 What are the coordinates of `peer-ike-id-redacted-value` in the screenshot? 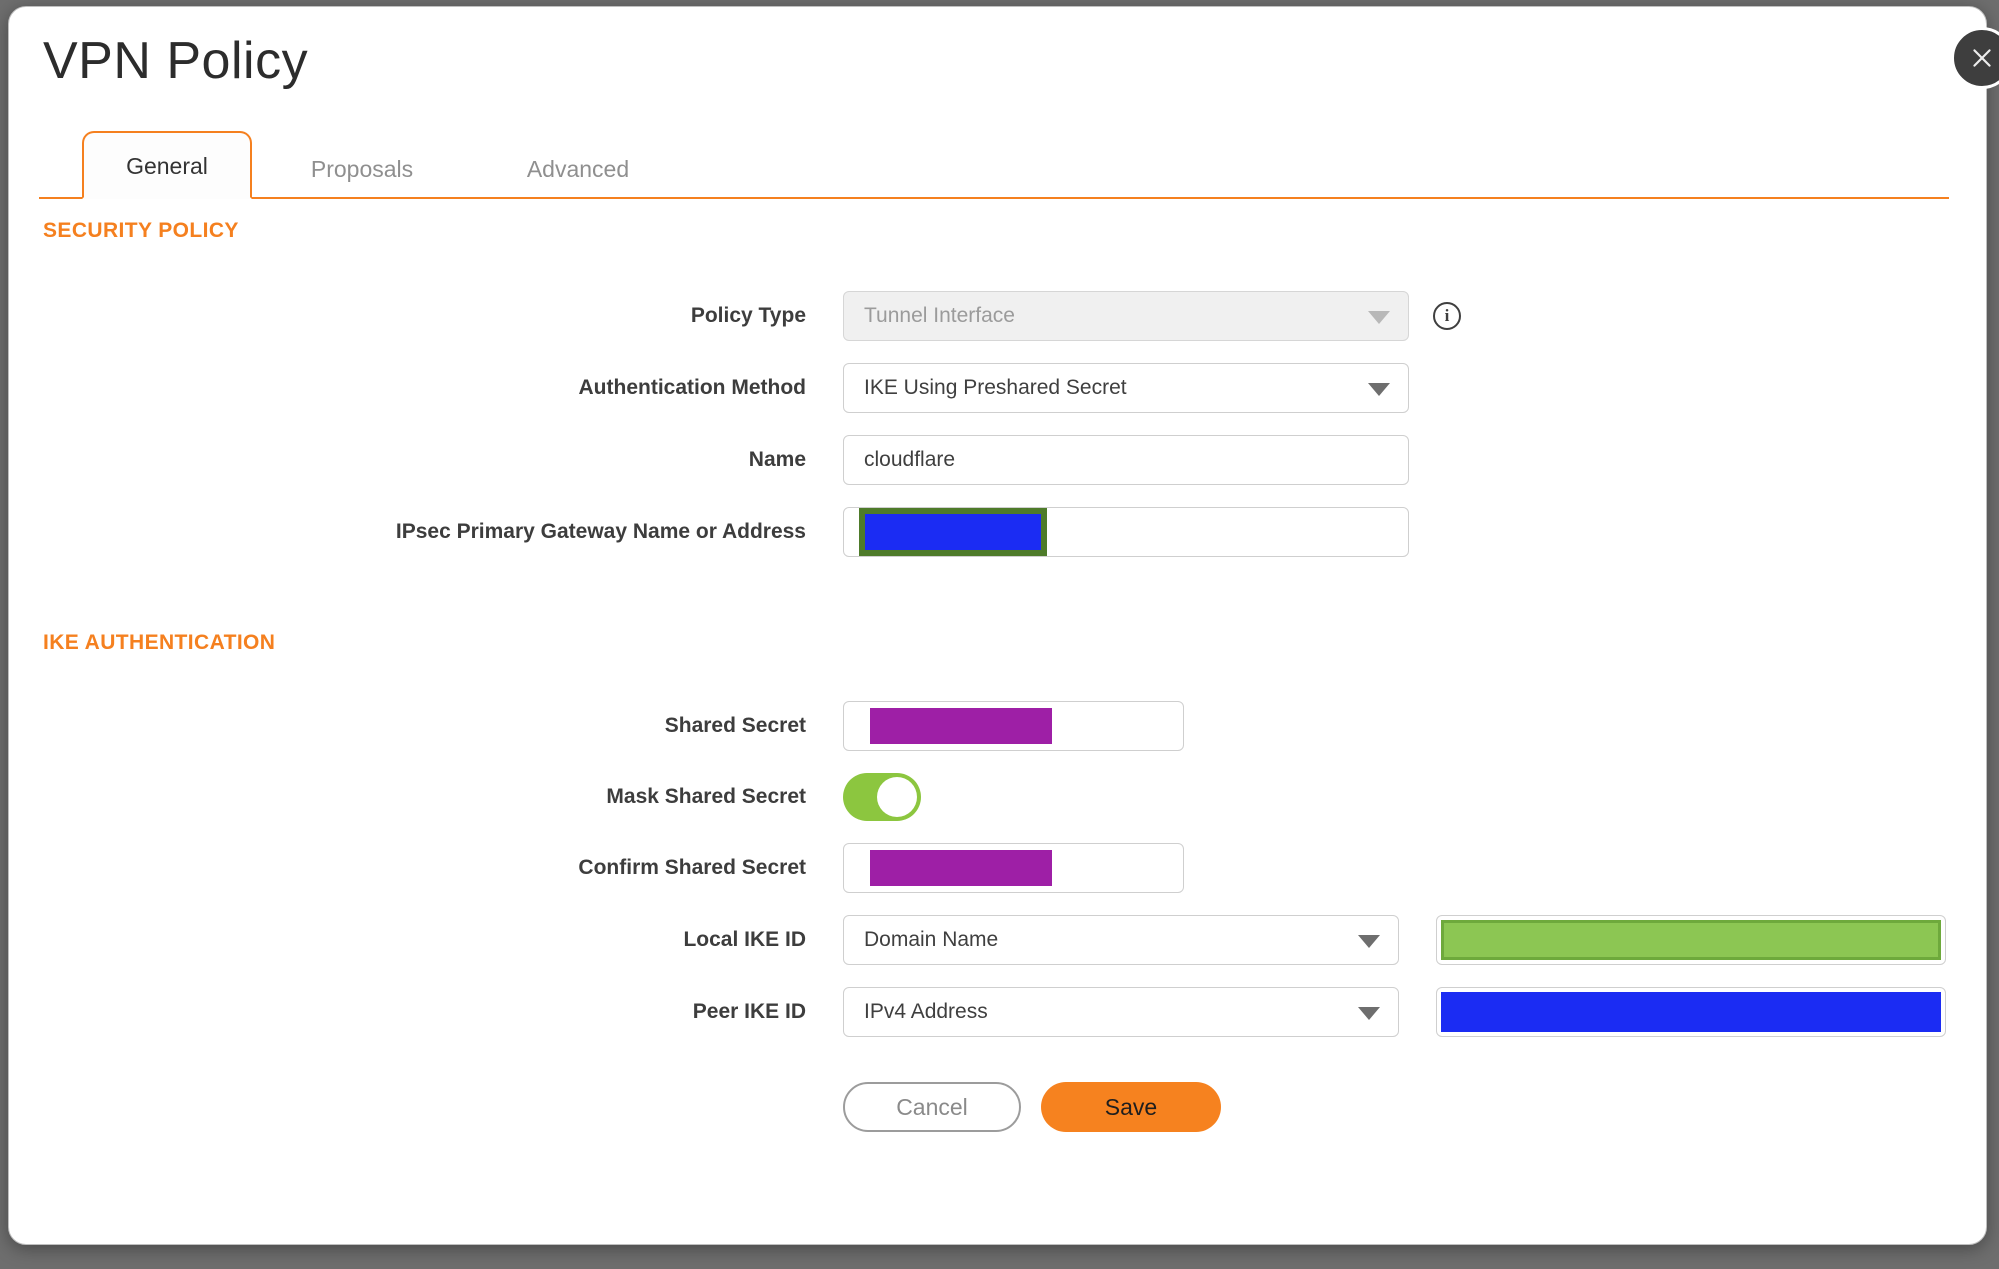 It's located at (1691, 1012).